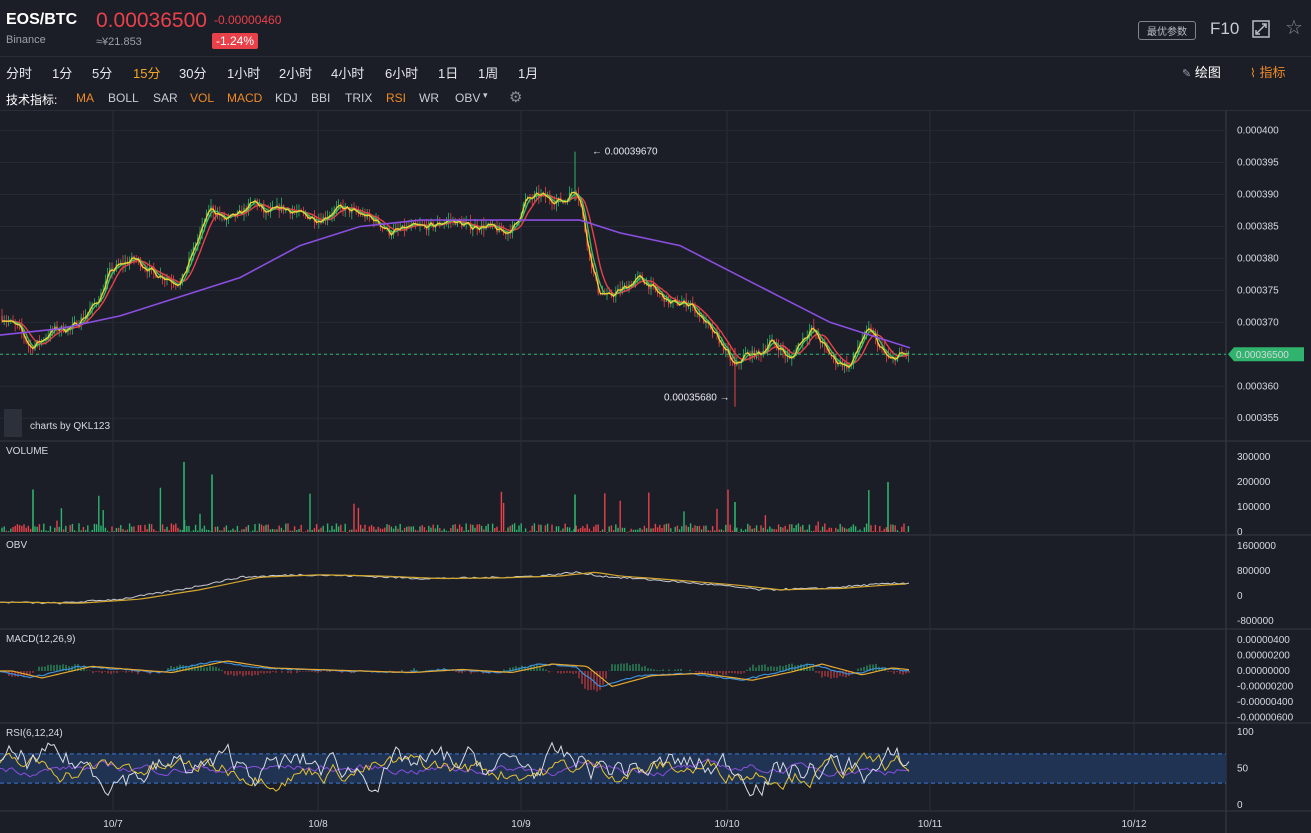 The height and width of the screenshot is (833, 1311). Describe the element at coordinates (235, 41) in the screenshot. I see `change-percent-badge: -1.24%` at that location.